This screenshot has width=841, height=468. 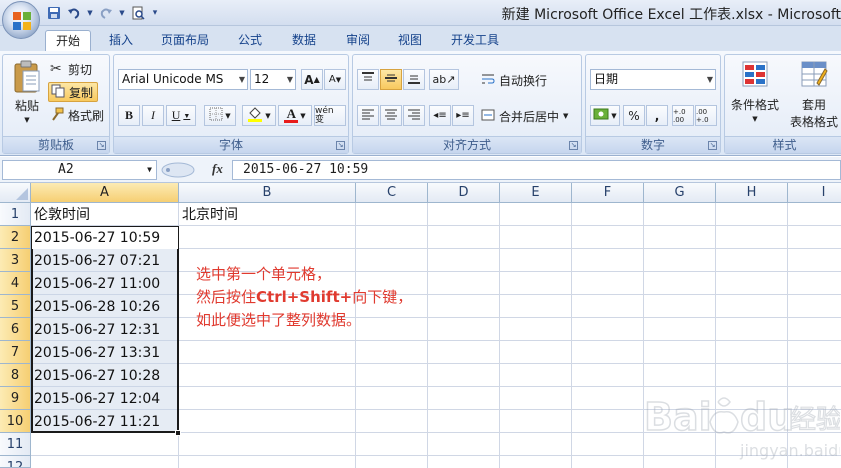 I want to click on align-top-button, so click(x=368, y=79).